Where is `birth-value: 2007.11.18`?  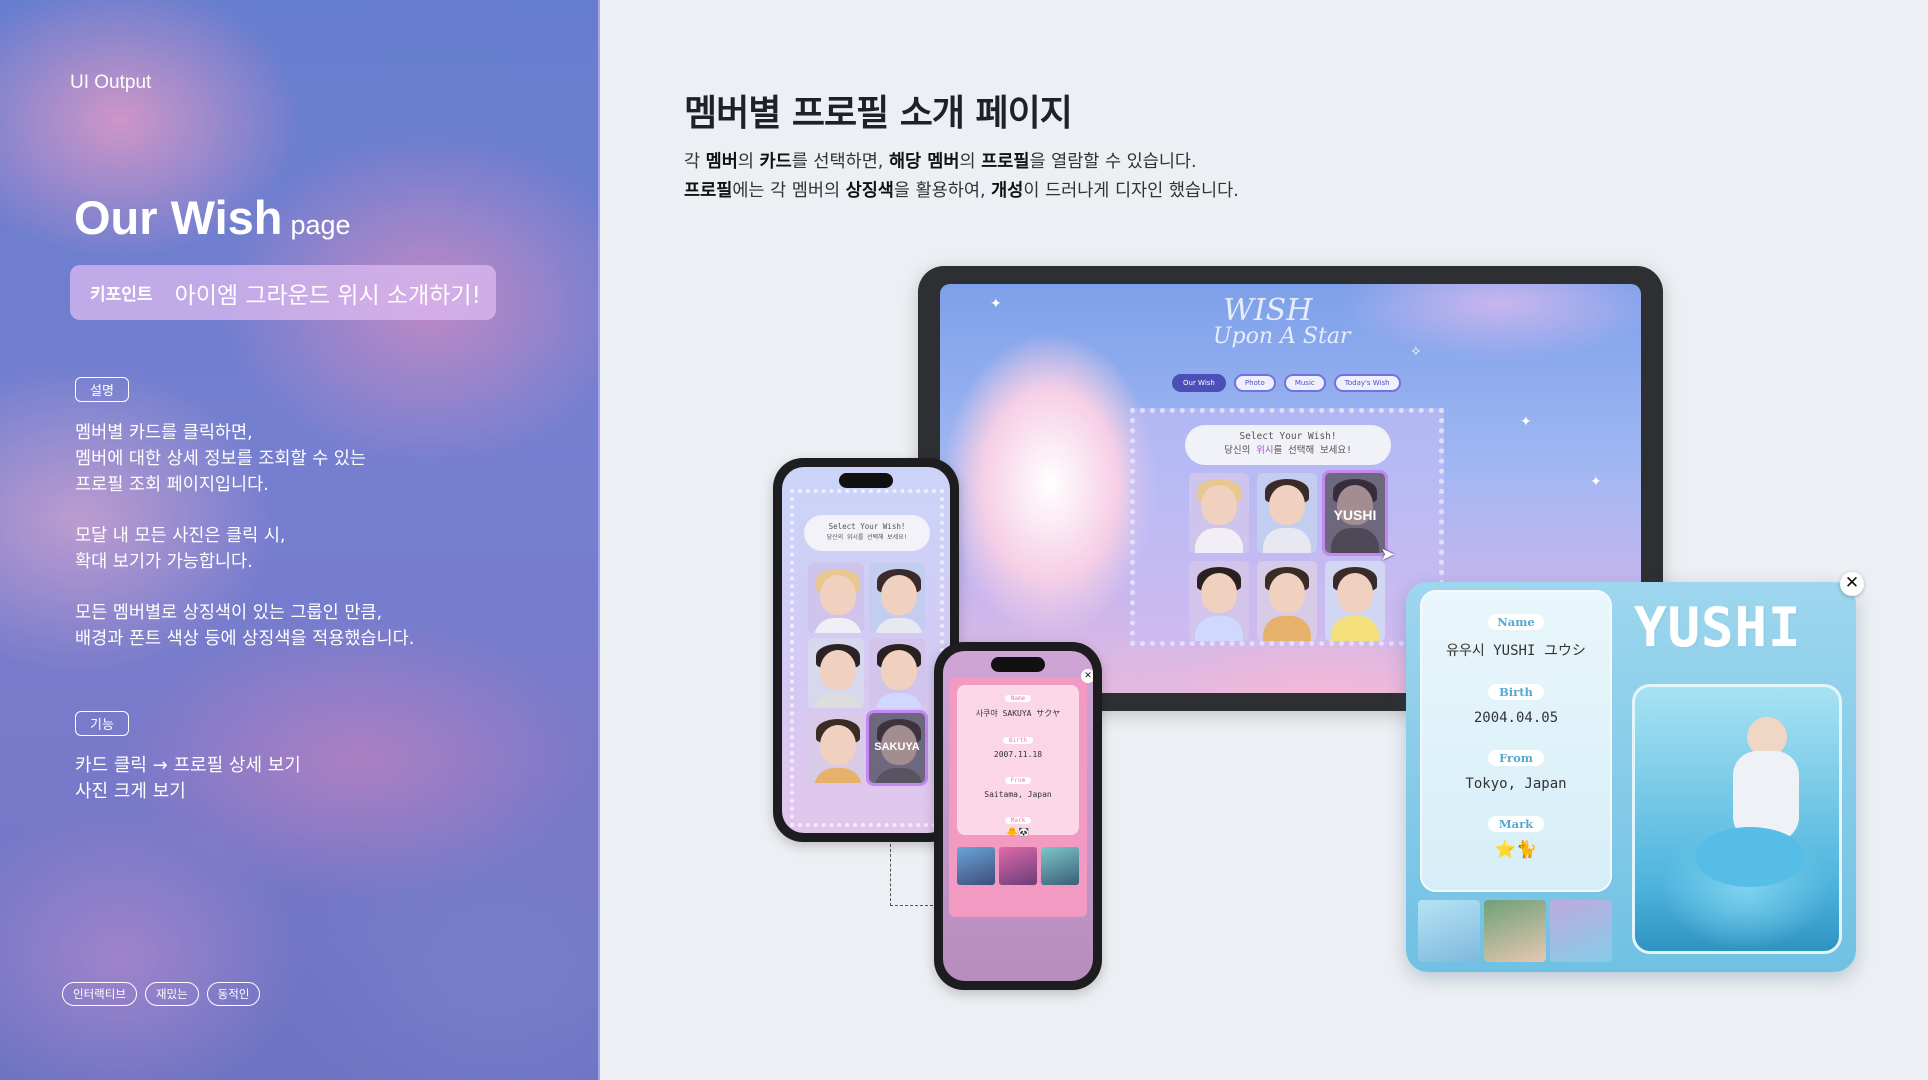 birth-value: 2007.11.18 is located at coordinates (1018, 754).